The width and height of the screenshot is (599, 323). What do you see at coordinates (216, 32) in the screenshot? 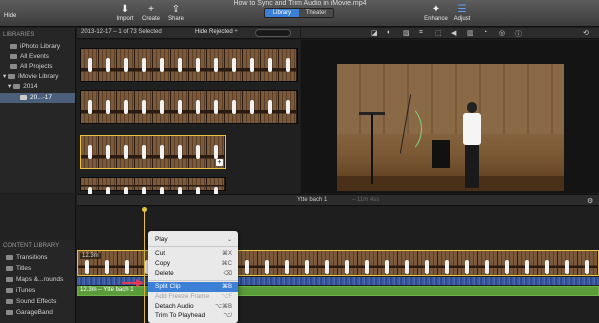
I see `filter-popup: Hide Rejected ÷` at bounding box center [216, 32].